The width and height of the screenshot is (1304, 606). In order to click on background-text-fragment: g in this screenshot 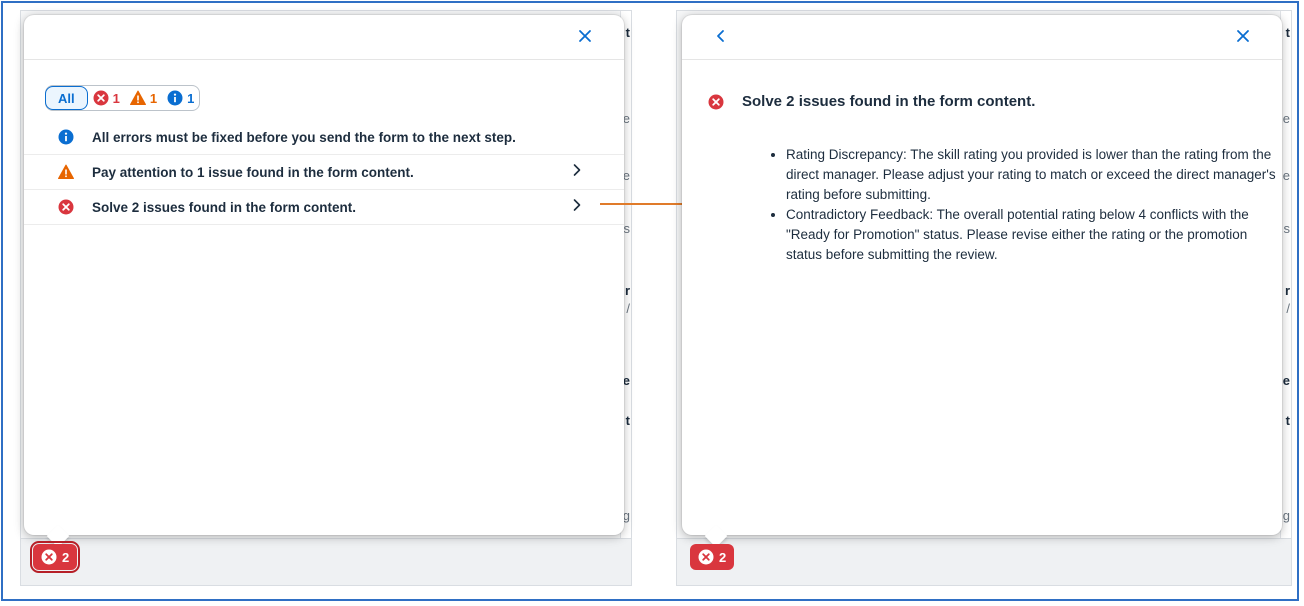, I will do `click(1286, 515)`.